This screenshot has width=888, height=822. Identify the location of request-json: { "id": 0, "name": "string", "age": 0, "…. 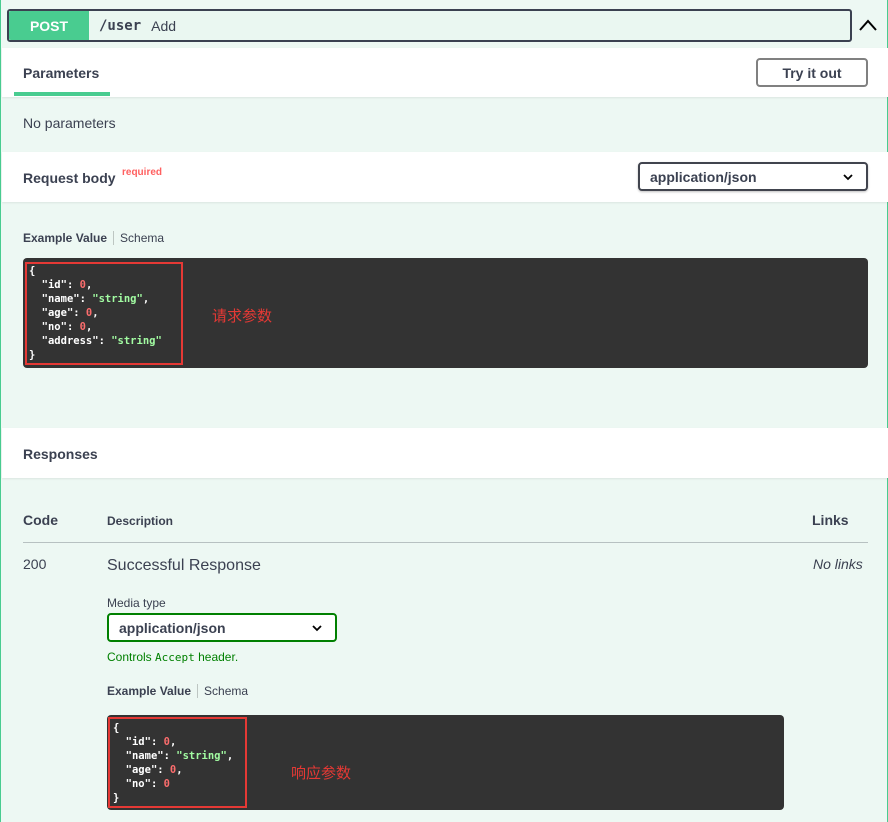
(95, 313).